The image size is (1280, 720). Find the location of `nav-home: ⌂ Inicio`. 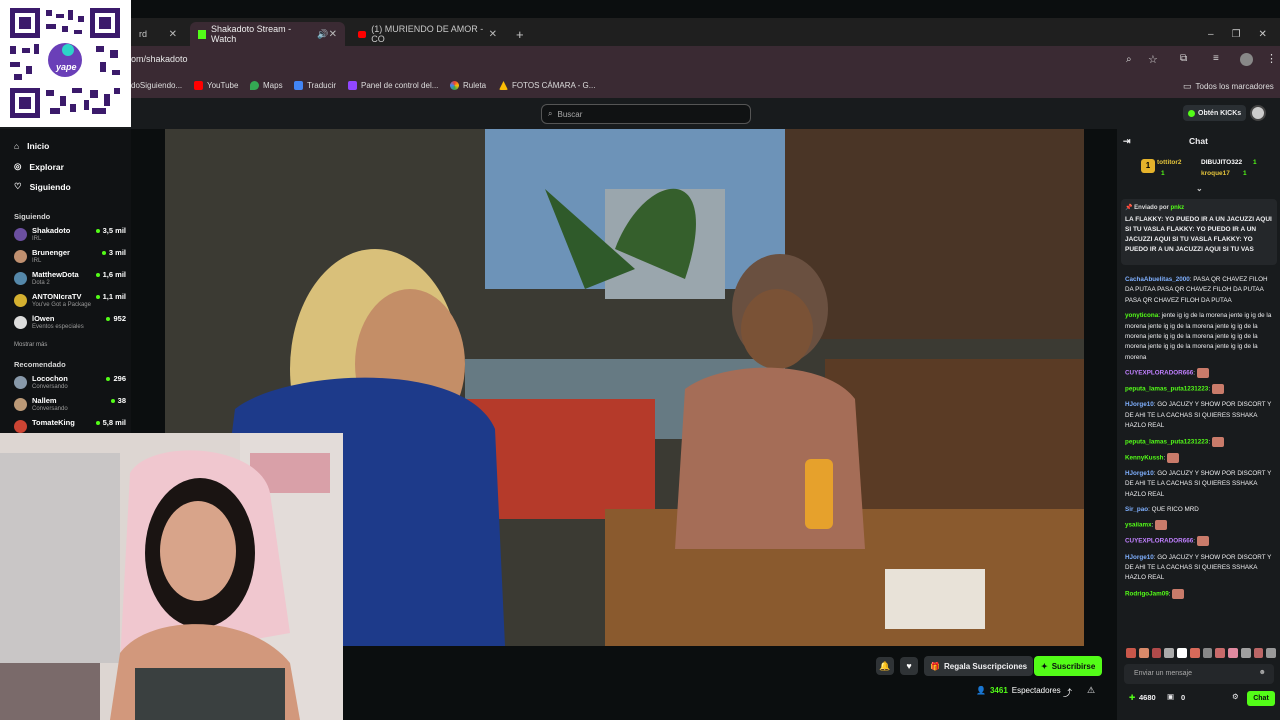

nav-home: ⌂ Inicio is located at coordinates (31, 146).